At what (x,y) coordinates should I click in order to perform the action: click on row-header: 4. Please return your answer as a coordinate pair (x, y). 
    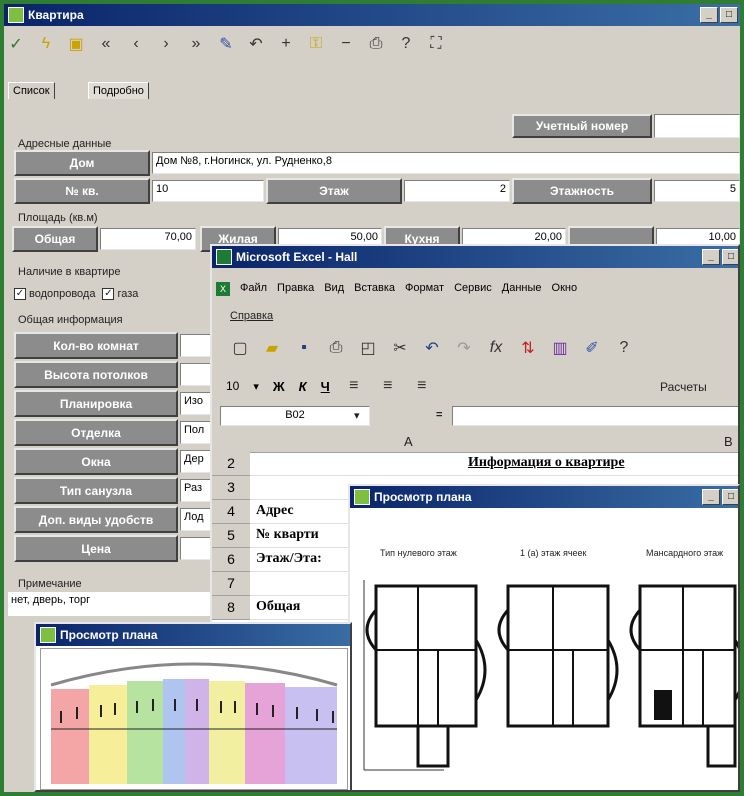
    Looking at the image, I should click on (231, 512).